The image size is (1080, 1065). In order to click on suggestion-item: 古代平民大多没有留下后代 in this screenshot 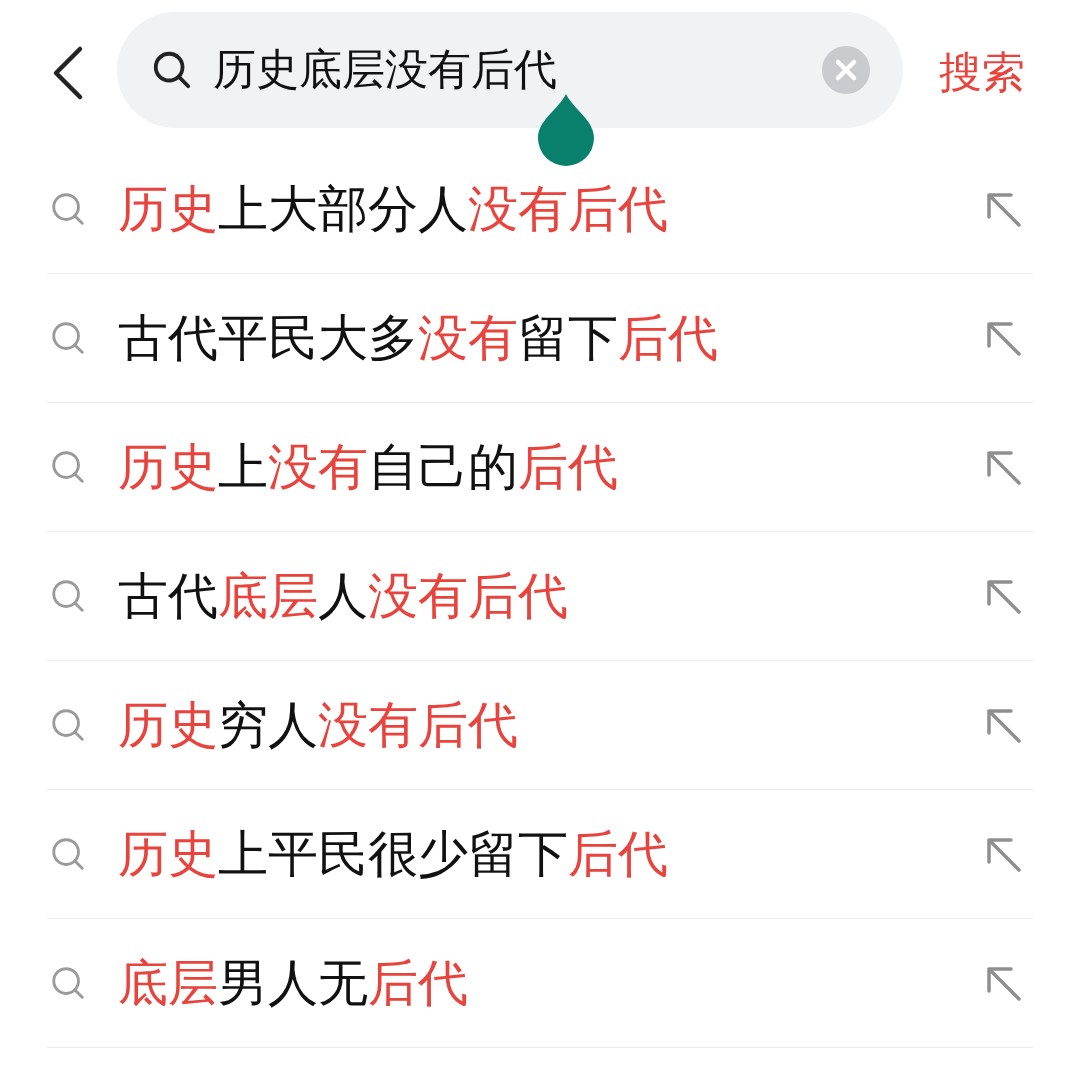, I will do `click(540, 338)`.